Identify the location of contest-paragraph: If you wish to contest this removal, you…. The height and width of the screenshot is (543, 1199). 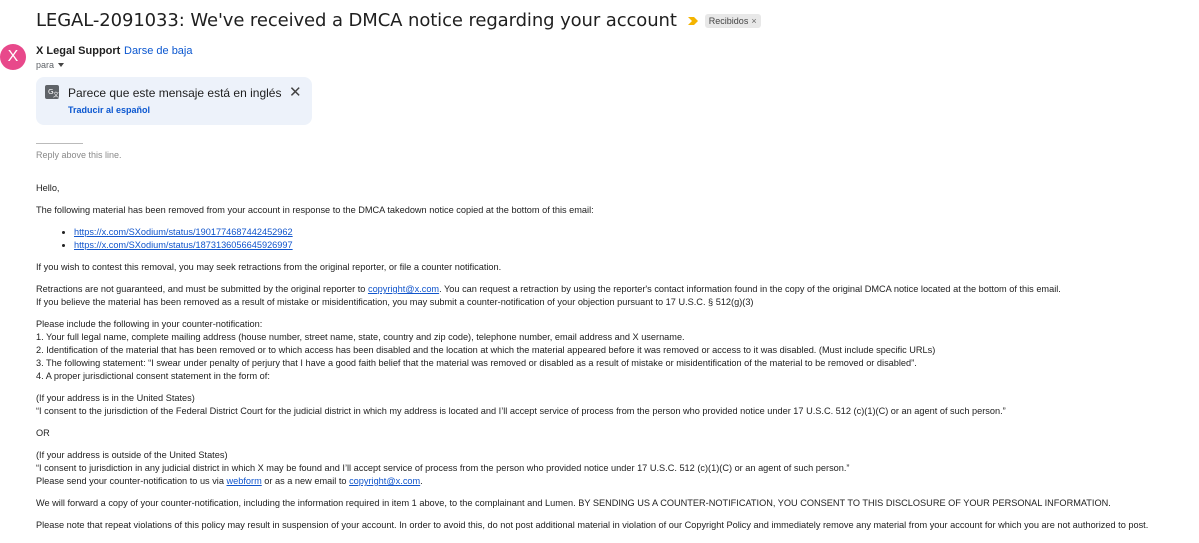
(269, 267).